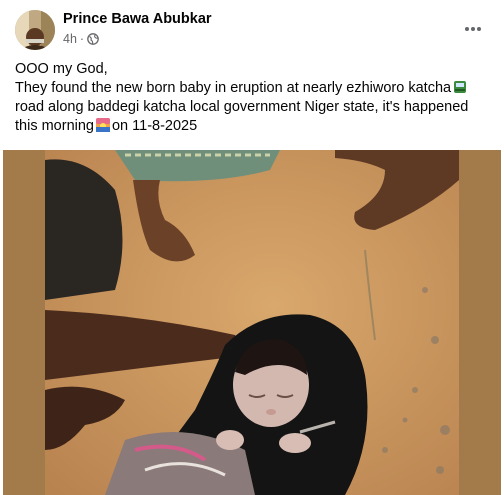  Describe the element at coordinates (93, 39) in the screenshot. I see `globe-icon` at that location.